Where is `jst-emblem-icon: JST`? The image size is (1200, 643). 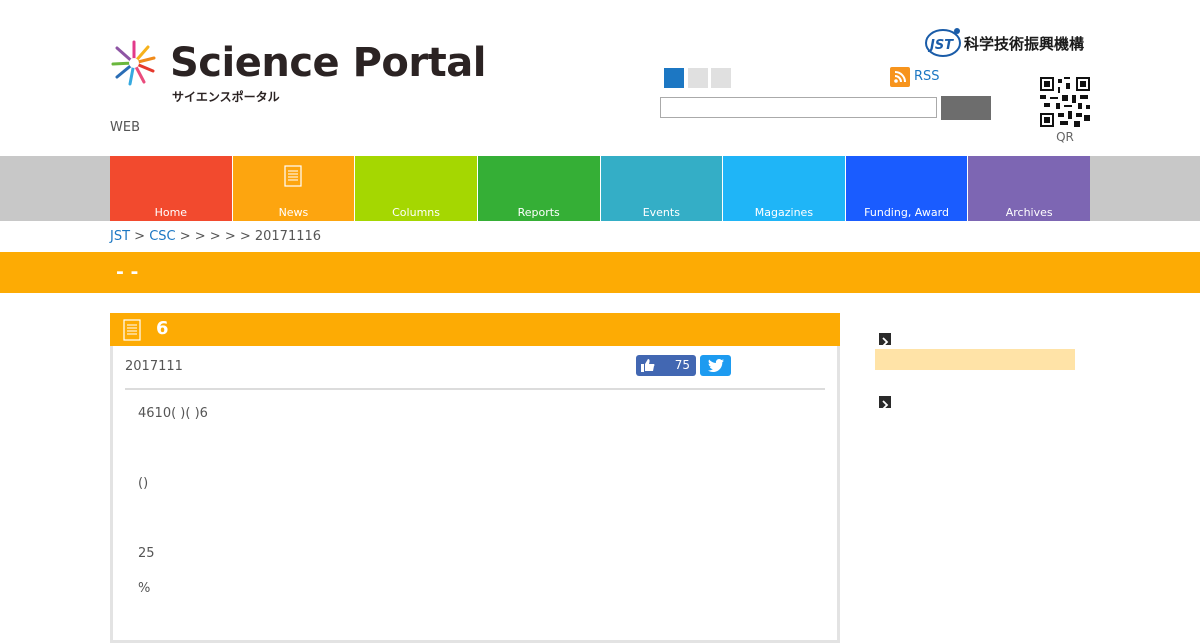 jst-emblem-icon: JST is located at coordinates (943, 42).